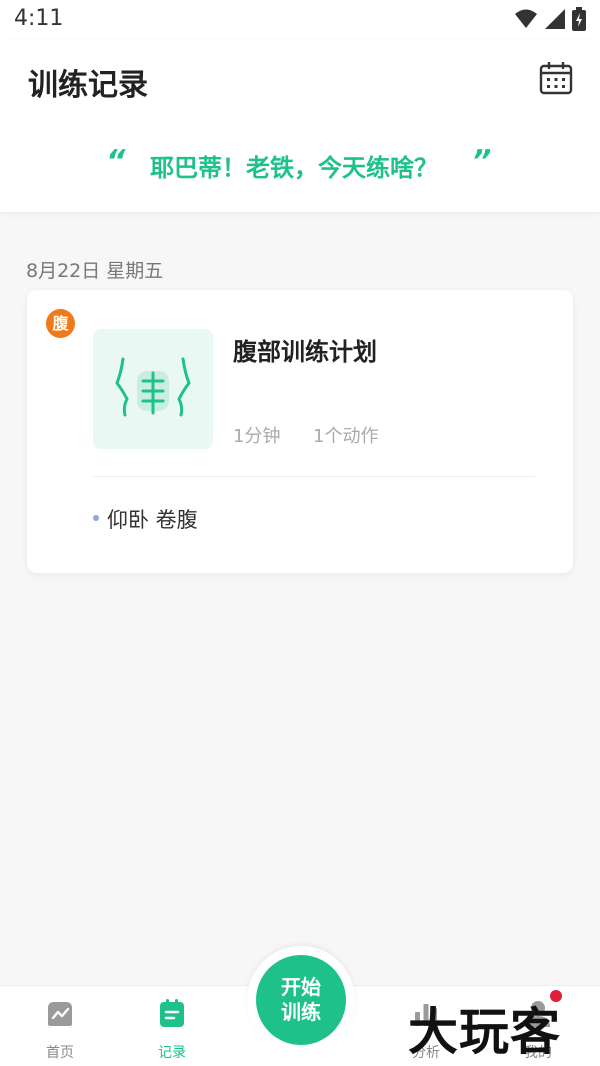 The width and height of the screenshot is (600, 1066). Describe the element at coordinates (555, 19) in the screenshot. I see `signal-icon` at that location.